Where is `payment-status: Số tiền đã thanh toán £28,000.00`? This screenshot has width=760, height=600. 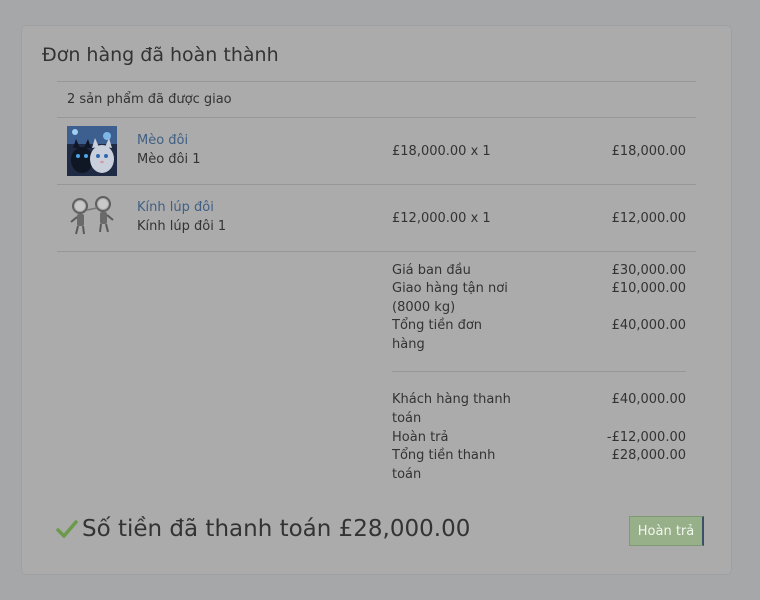 payment-status: Số tiền đã thanh toán £28,000.00 is located at coordinates (263, 529).